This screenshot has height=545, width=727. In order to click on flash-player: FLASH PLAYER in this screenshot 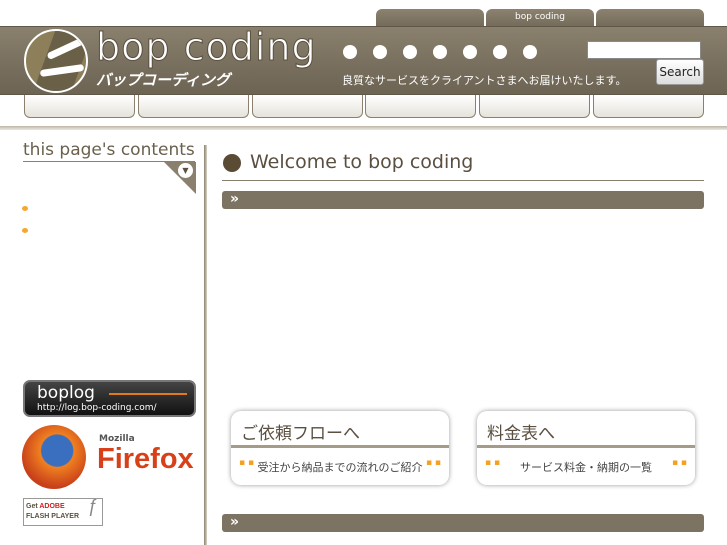, I will do `click(53, 516)`.